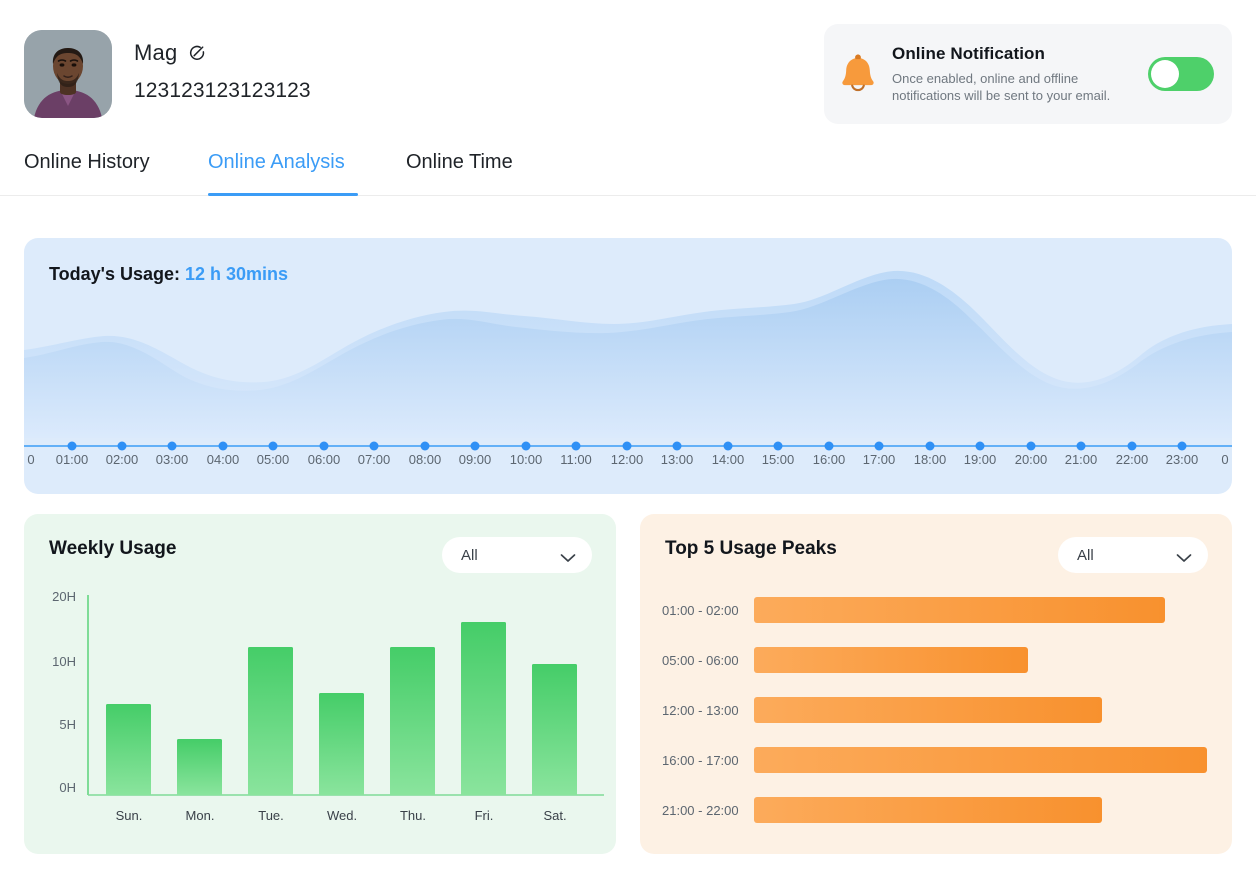 This screenshot has width=1256, height=888. I want to click on peak-row: 12:00 - 13:00, so click(936, 710).